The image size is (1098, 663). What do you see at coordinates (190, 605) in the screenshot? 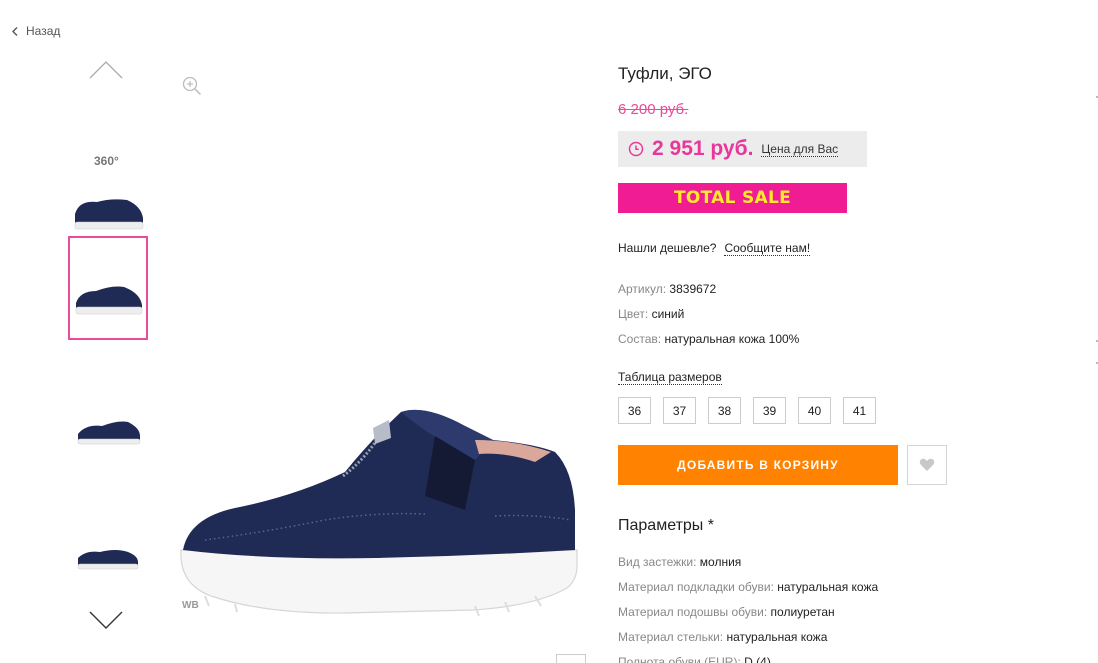
I see `image-watermark: WB` at bounding box center [190, 605].